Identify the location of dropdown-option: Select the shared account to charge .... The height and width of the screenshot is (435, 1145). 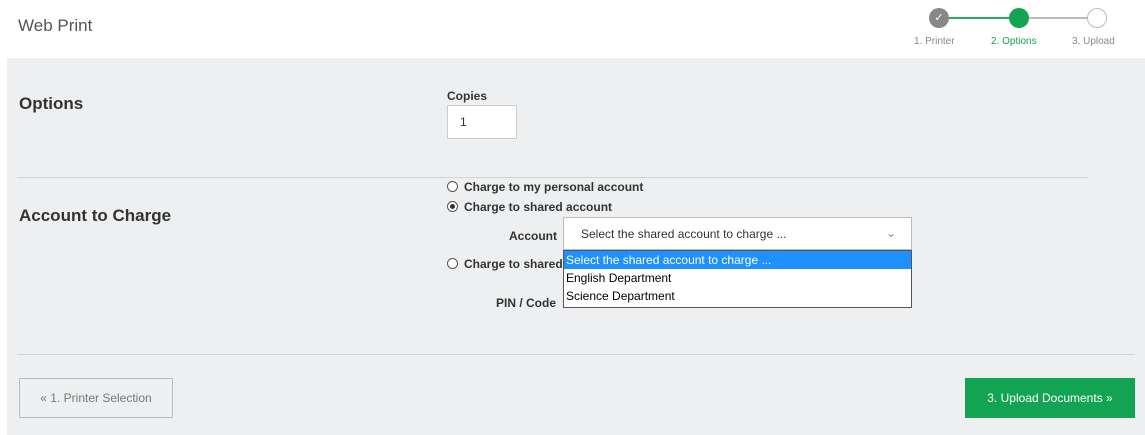
(737, 260).